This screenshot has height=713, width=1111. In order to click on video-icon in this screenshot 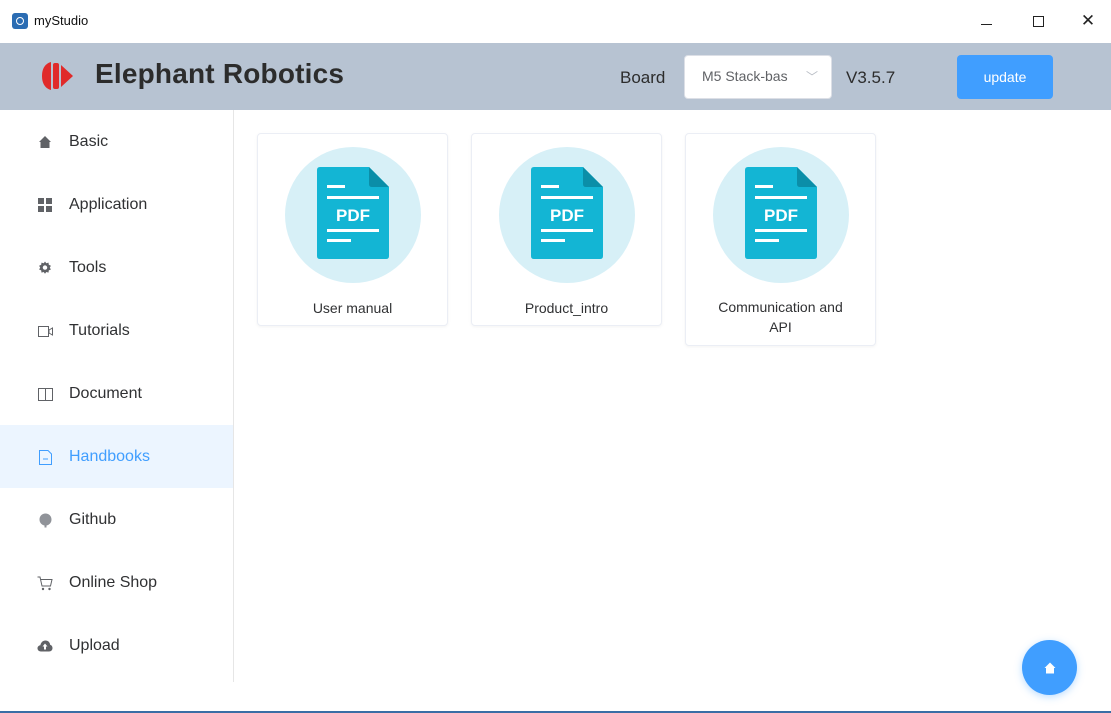, I will do `click(45, 331)`.